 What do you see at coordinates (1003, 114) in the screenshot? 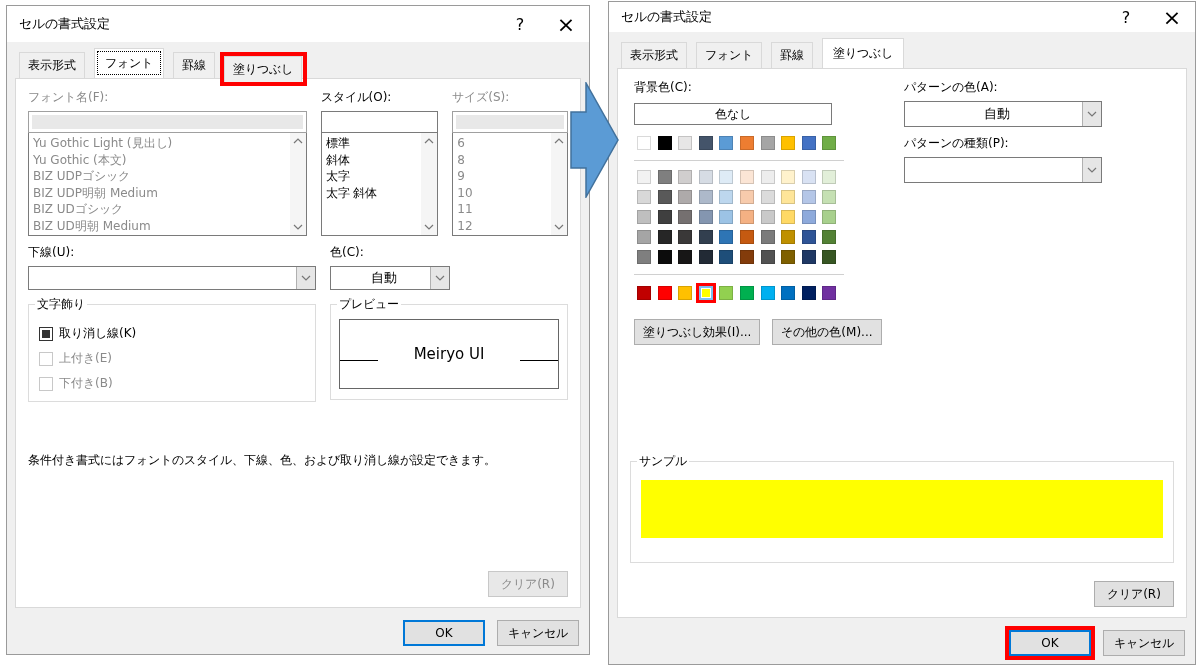
I see `pattern-color-dropdown: 自動` at bounding box center [1003, 114].